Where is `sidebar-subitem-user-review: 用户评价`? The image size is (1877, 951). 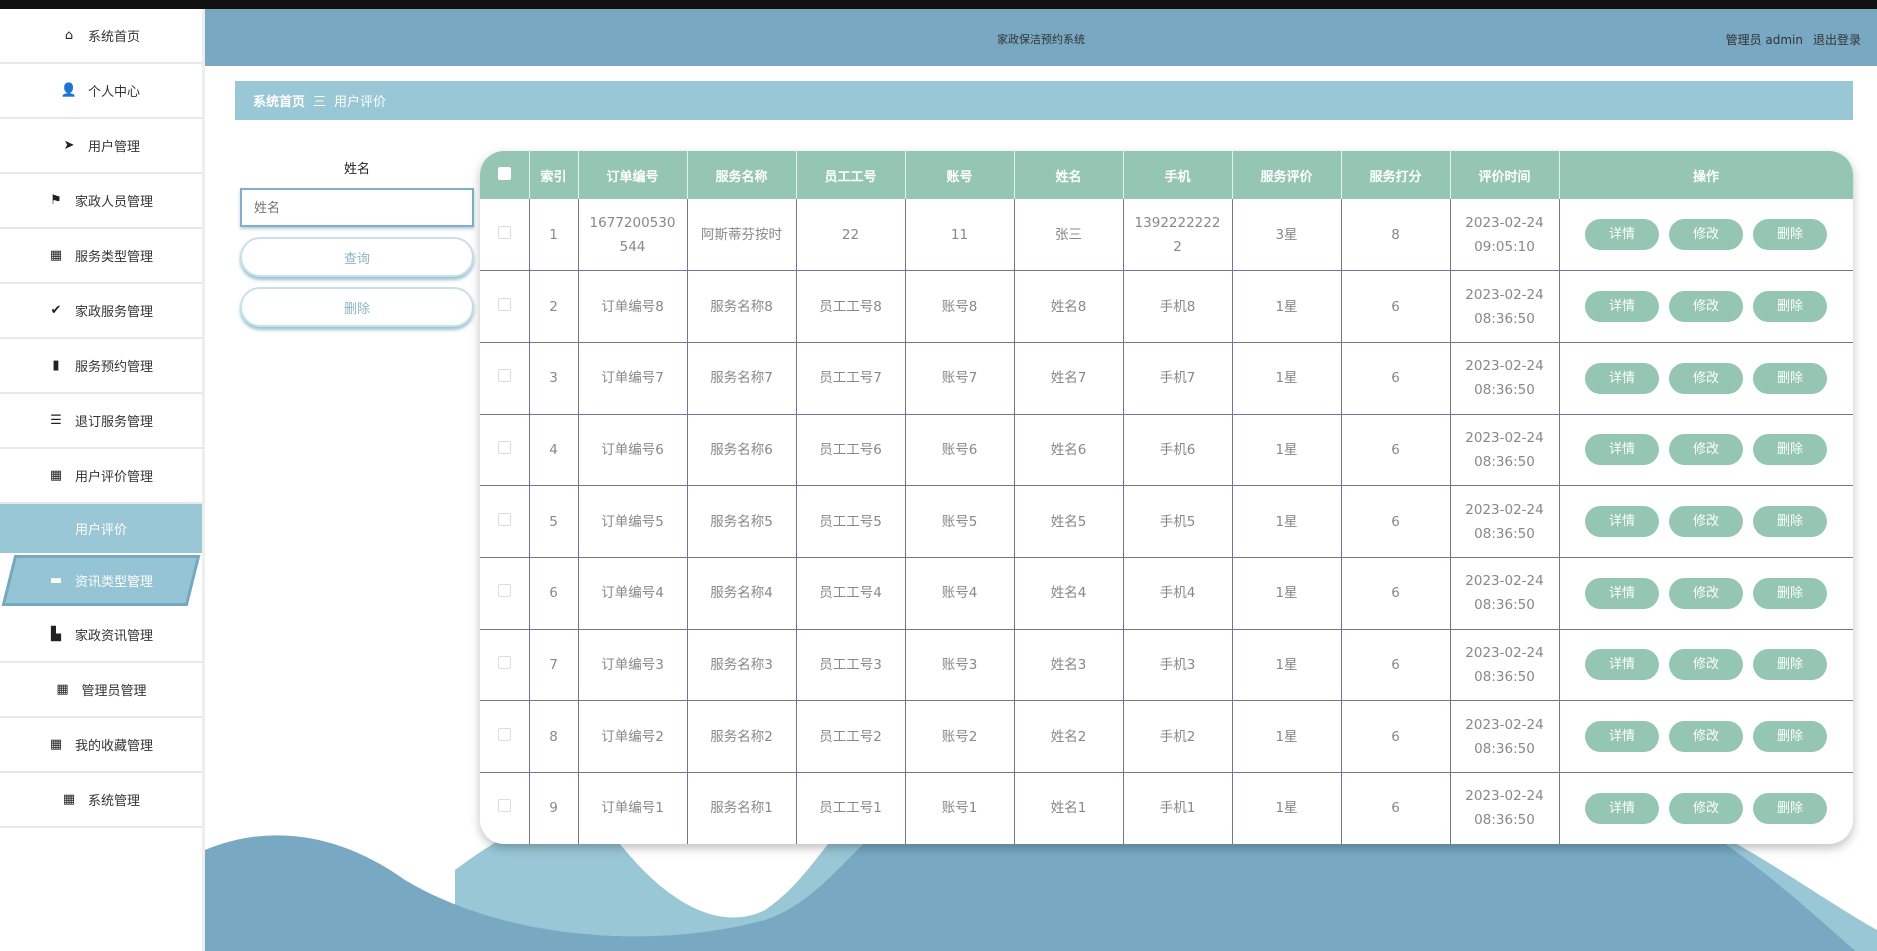 sidebar-subitem-user-review: 用户评价 is located at coordinates (101, 528).